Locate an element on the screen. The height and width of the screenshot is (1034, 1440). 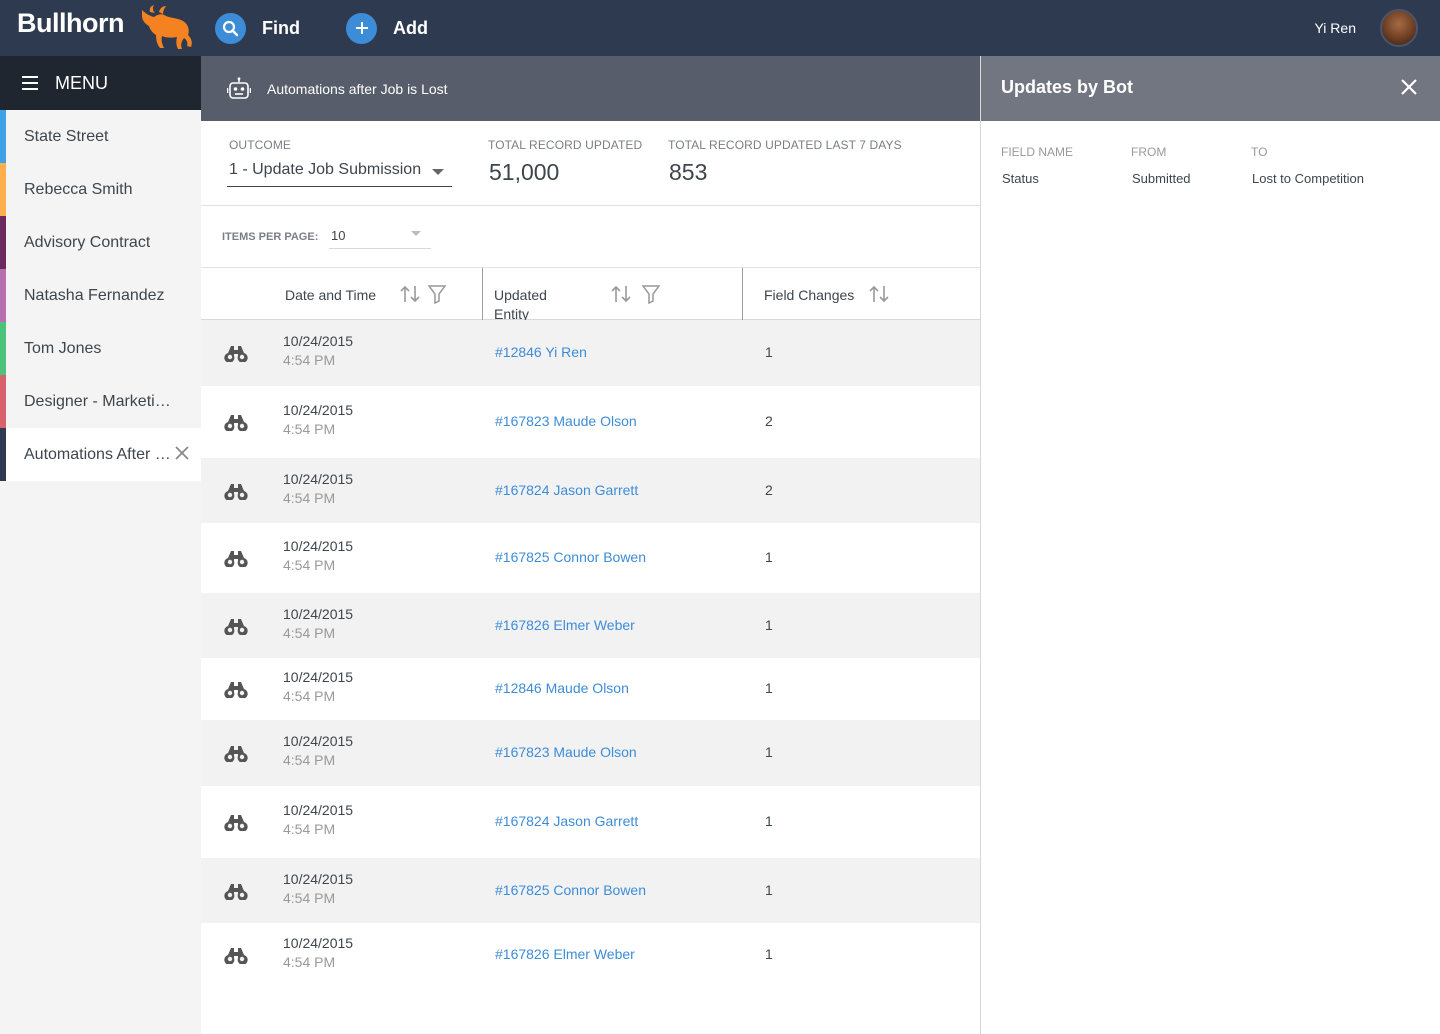
column-date-time-label: Date and Time is located at coordinates (331, 295).